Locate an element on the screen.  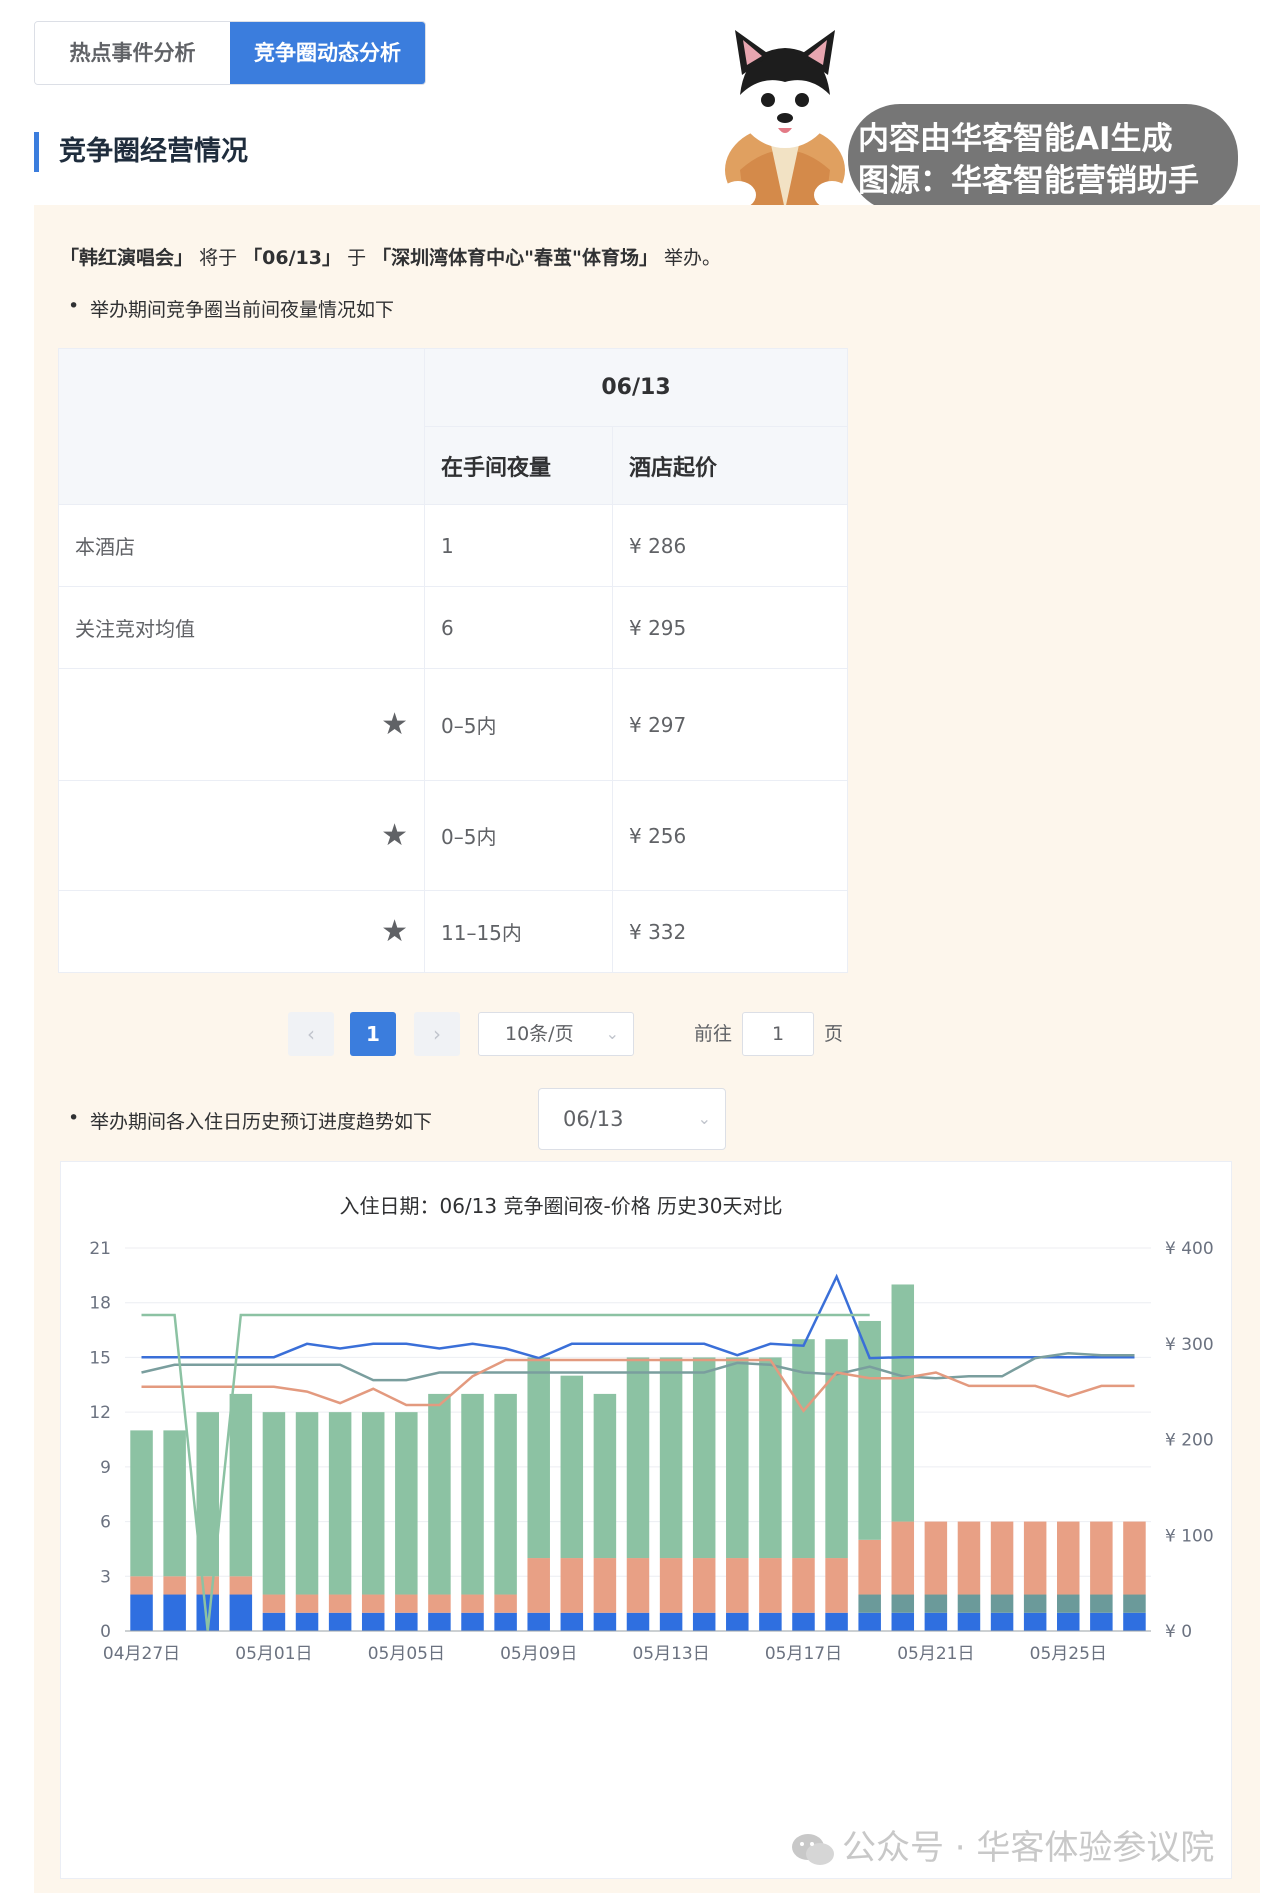
tab-hot-events: 热点事件分析 is located at coordinates (132, 53).